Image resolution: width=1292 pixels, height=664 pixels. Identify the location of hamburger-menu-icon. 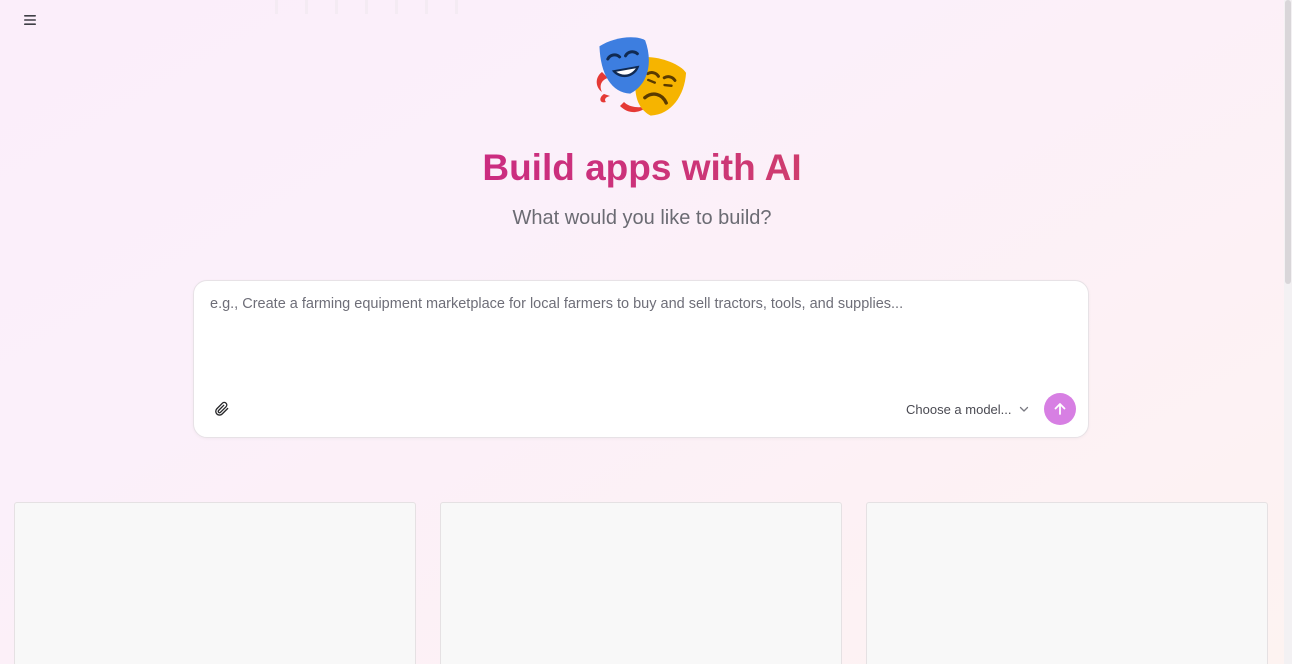
(30, 20).